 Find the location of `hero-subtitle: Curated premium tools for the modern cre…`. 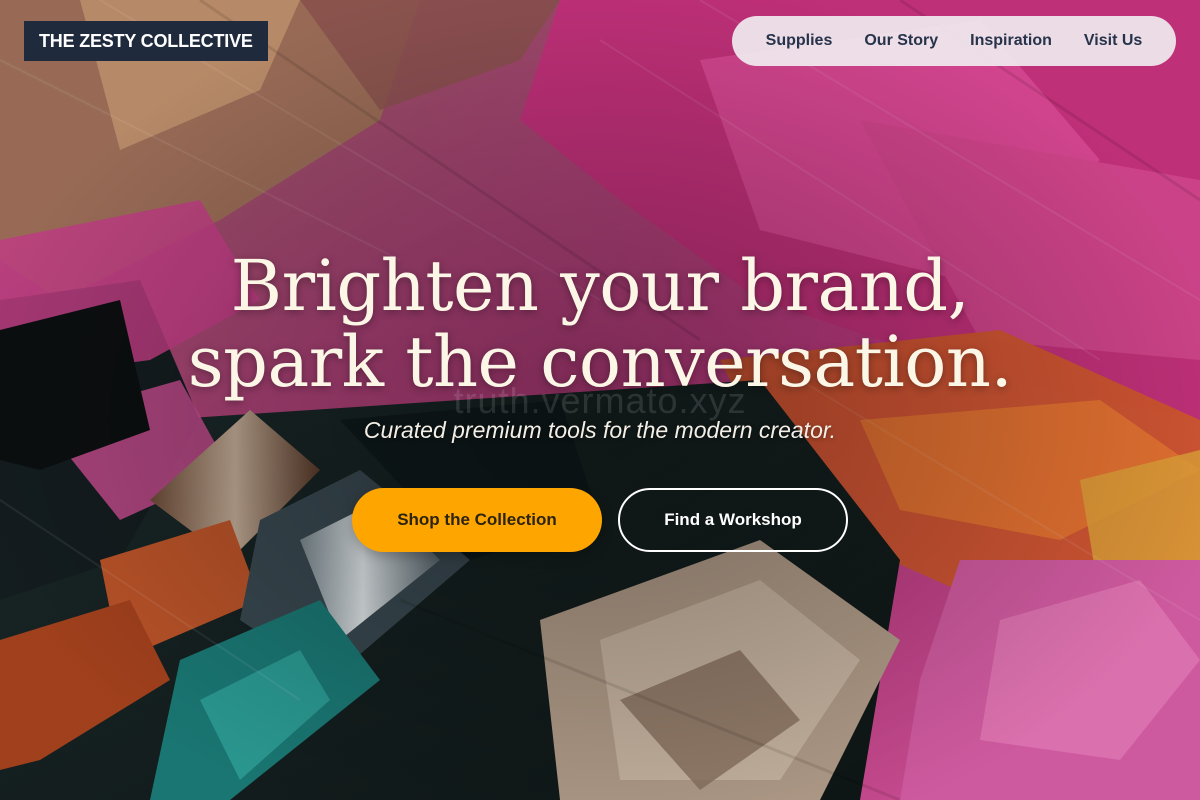

hero-subtitle: Curated premium tools for the modern cre… is located at coordinates (600, 430).